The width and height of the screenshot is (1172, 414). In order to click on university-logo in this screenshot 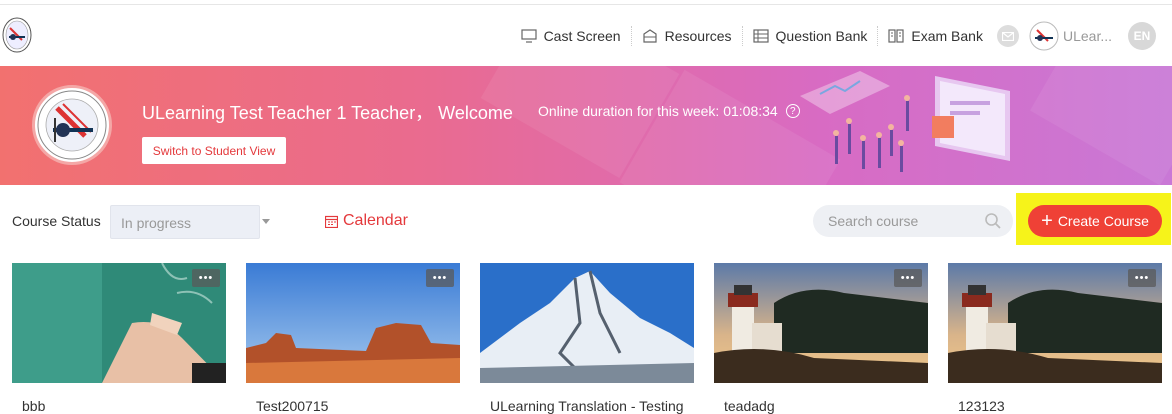, I will do `click(17, 35)`.